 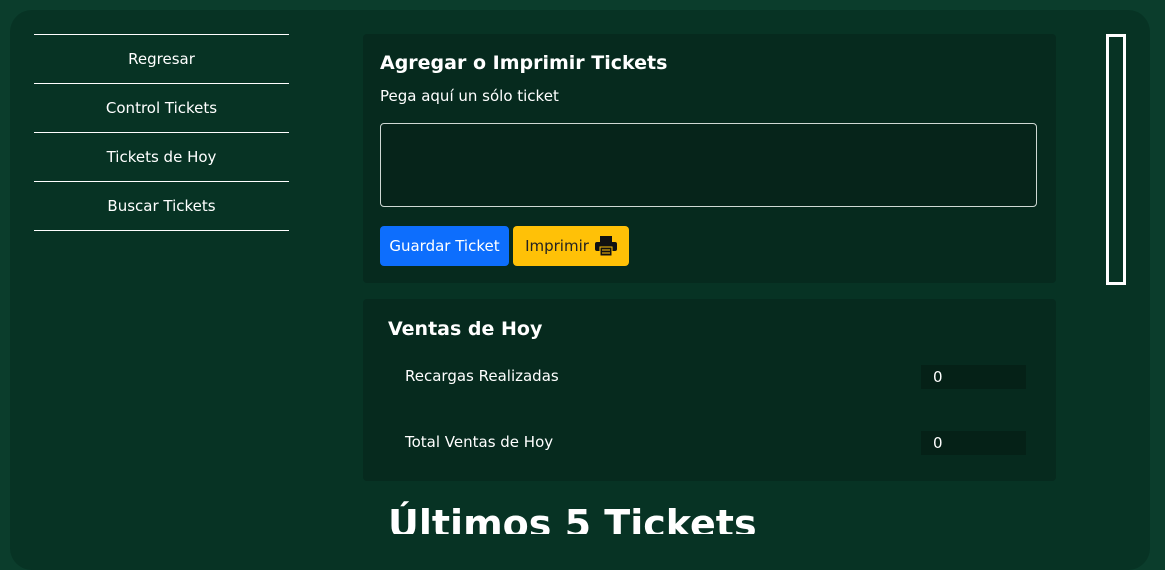 What do you see at coordinates (708, 165) in the screenshot?
I see `ticket-textarea` at bounding box center [708, 165].